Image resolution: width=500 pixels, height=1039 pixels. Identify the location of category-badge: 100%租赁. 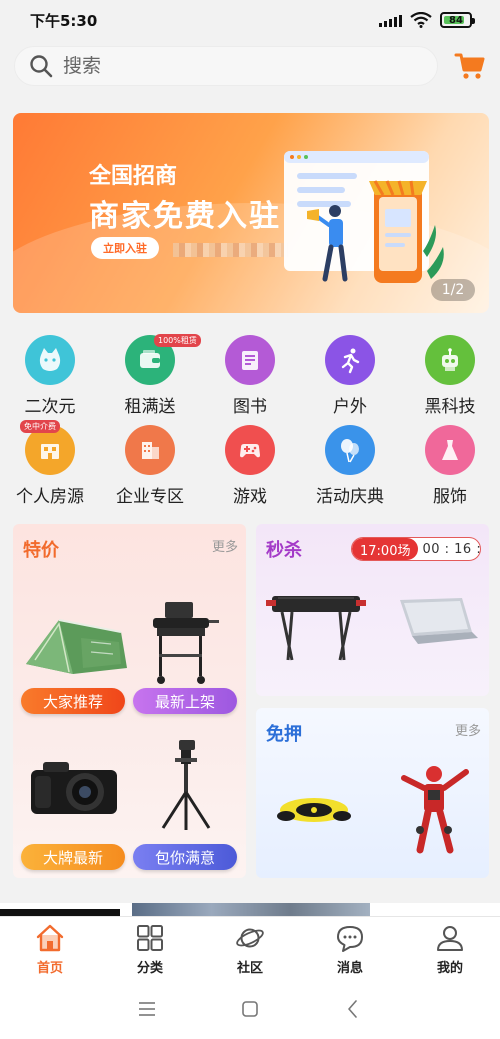
(177, 340).